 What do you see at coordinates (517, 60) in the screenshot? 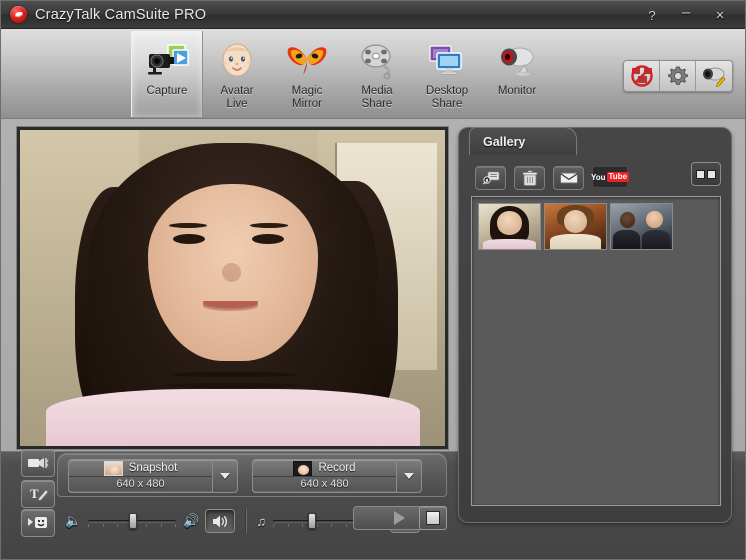
I see `webcam-icon` at bounding box center [517, 60].